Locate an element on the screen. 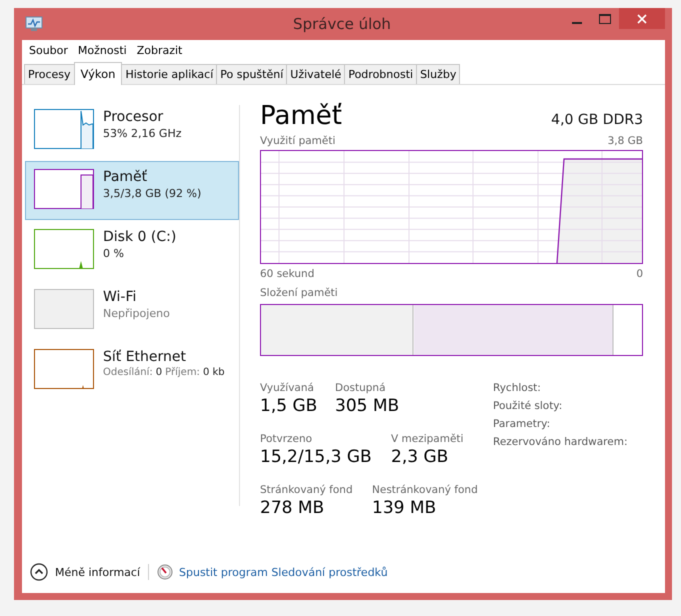 The height and width of the screenshot is (616, 681). property-label: Použité sloty: is located at coordinates (528, 407).